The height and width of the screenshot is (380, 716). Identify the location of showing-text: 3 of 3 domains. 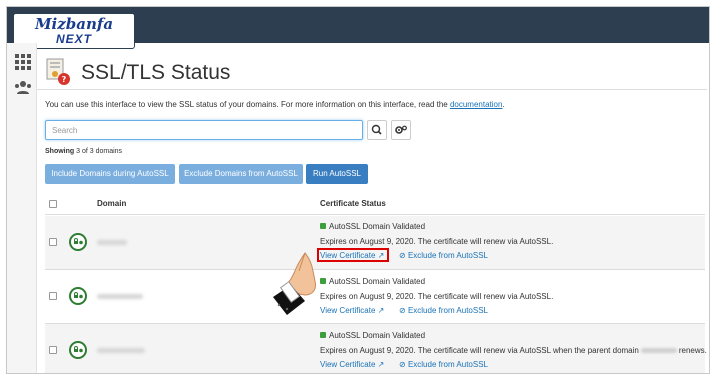
(98, 151).